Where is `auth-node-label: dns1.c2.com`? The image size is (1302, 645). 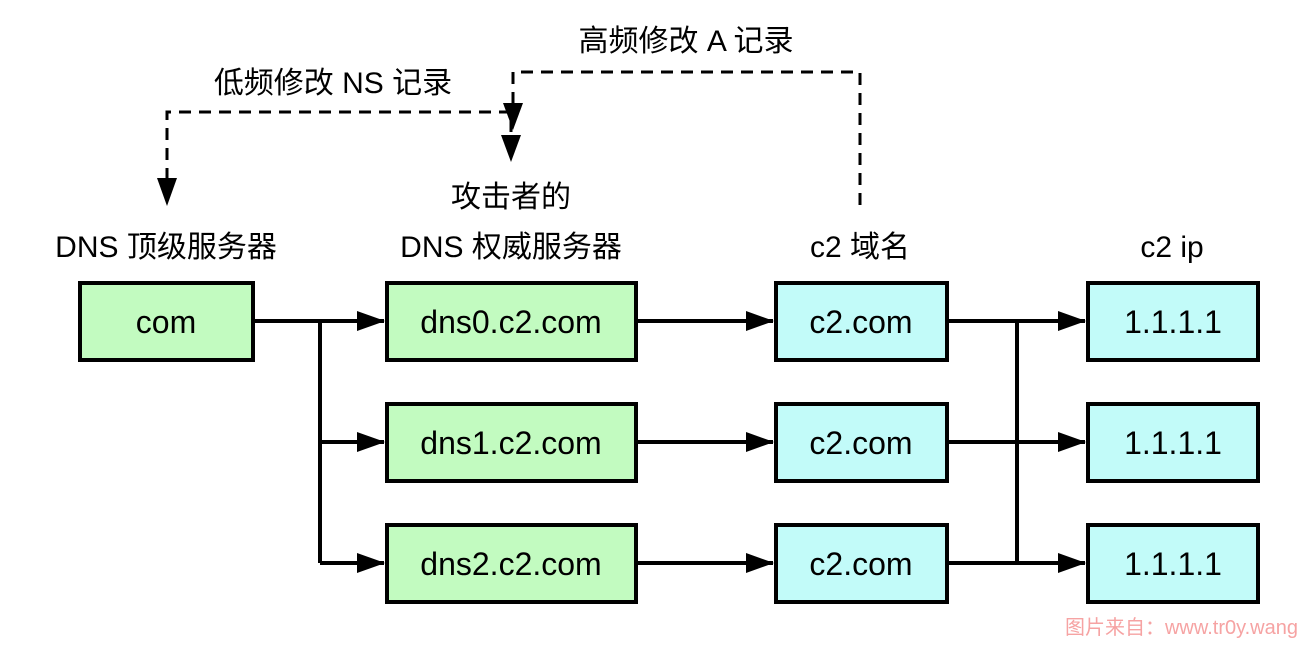 auth-node-label: dns1.c2.com is located at coordinates (510, 443).